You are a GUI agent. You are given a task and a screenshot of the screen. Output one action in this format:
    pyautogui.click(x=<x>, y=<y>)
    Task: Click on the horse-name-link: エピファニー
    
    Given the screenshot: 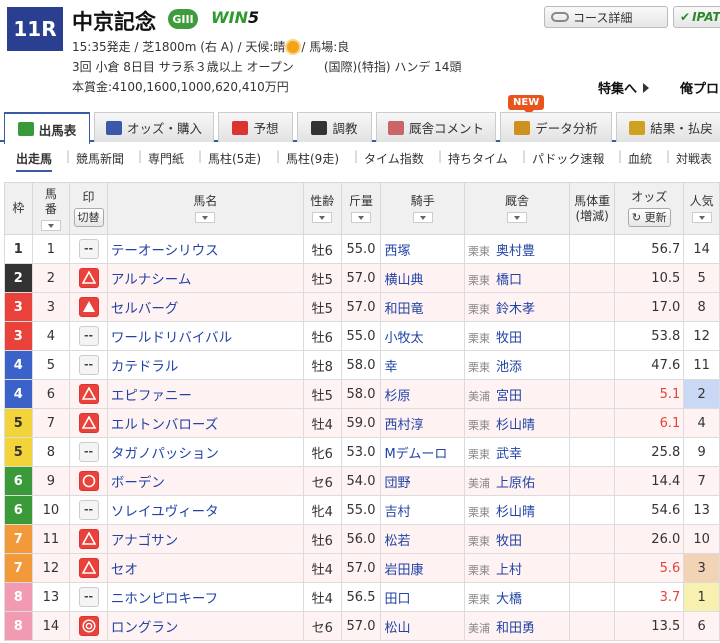 What is the action you would take?
    pyautogui.click(x=151, y=396)
    